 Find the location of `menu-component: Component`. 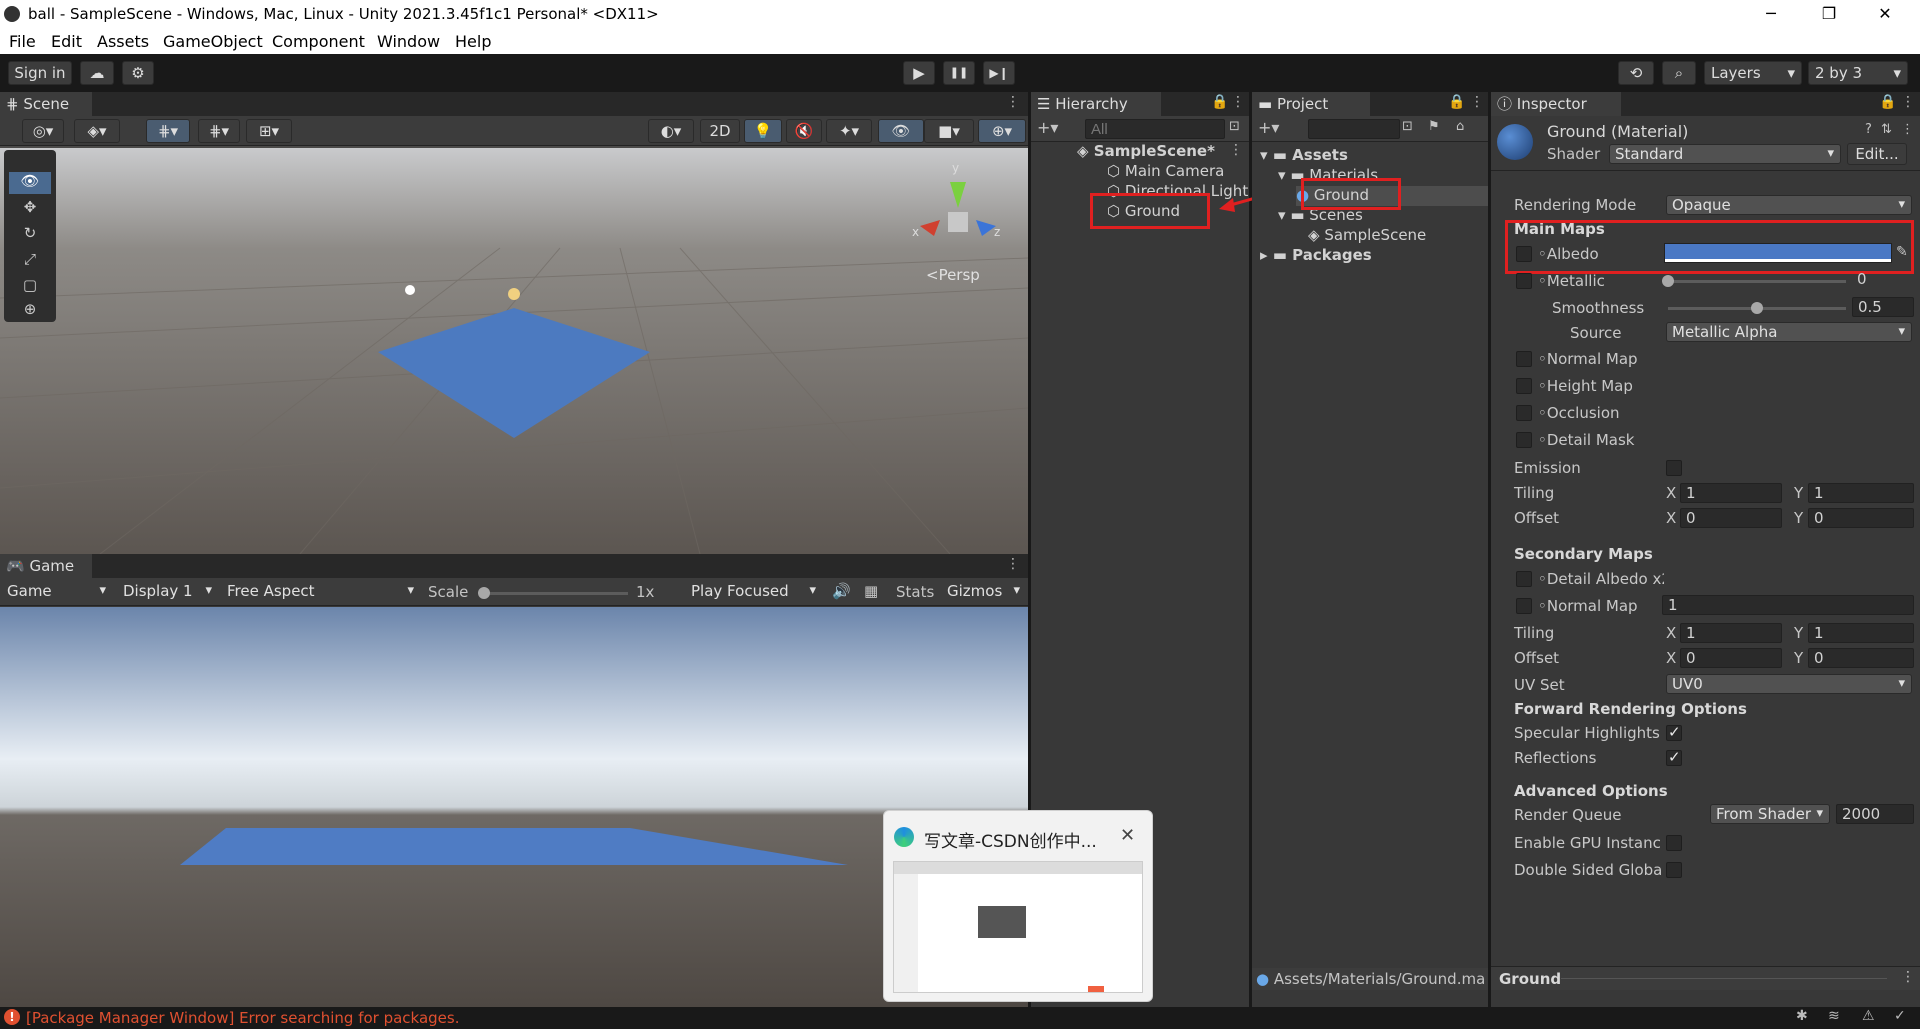

menu-component: Component is located at coordinates (318, 41).